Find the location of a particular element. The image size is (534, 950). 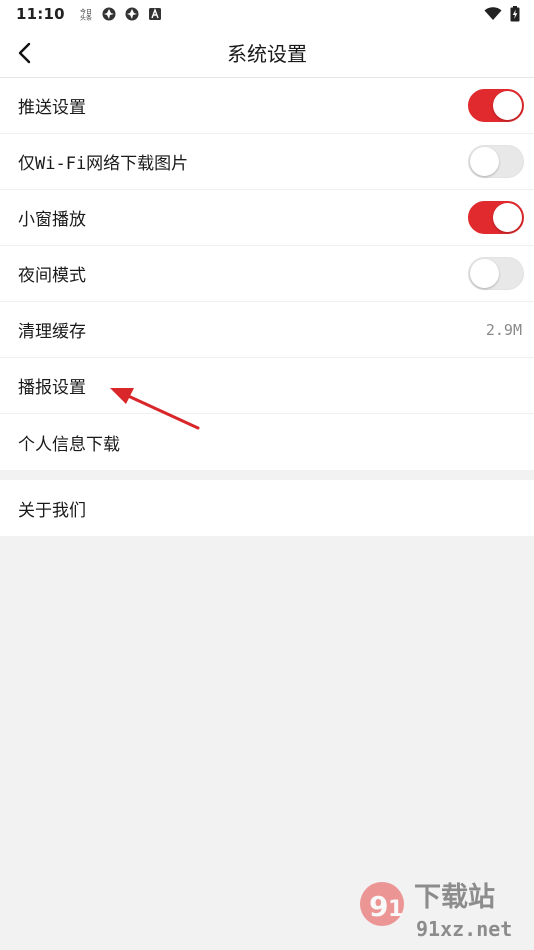

status-bar: 11:10 今日 头条 is located at coordinates (267, 14).